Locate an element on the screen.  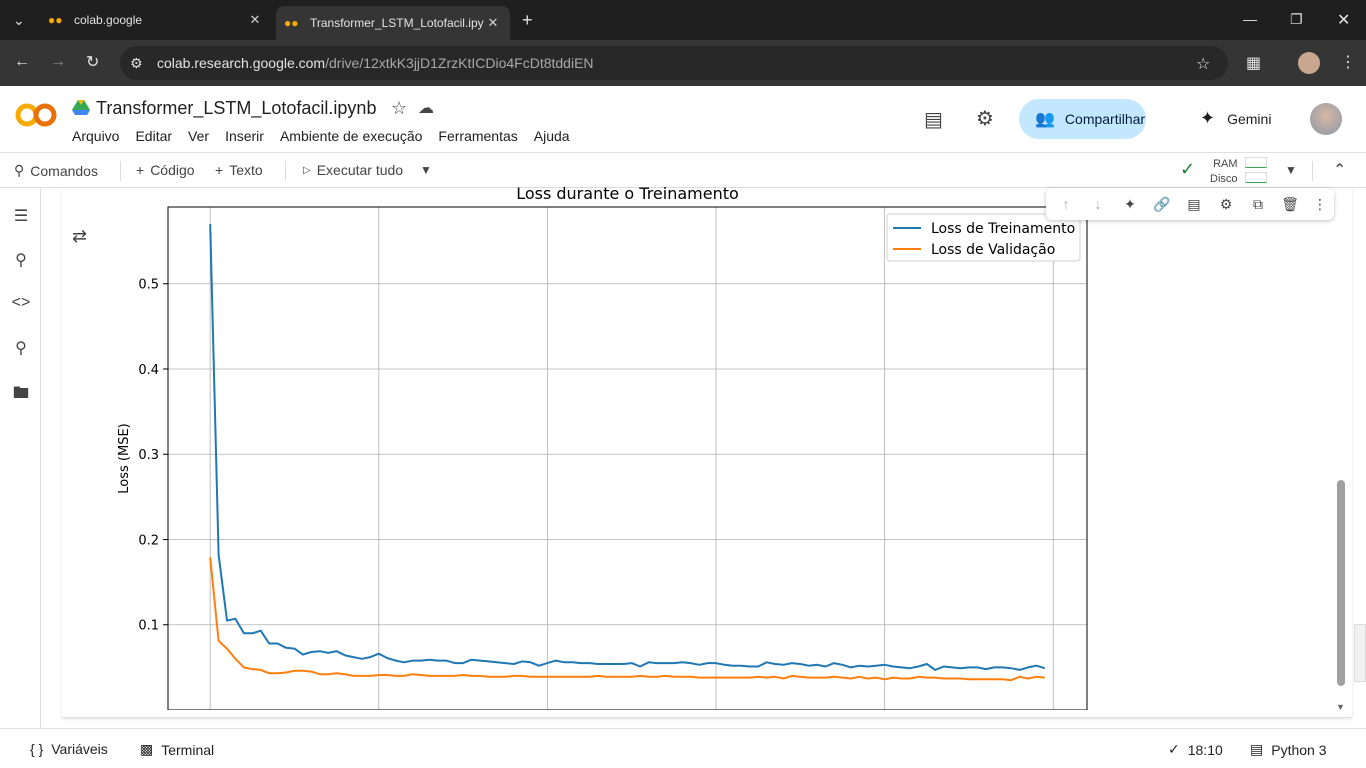
browser-menu-icon: ⋮ is located at coordinates (1348, 62).